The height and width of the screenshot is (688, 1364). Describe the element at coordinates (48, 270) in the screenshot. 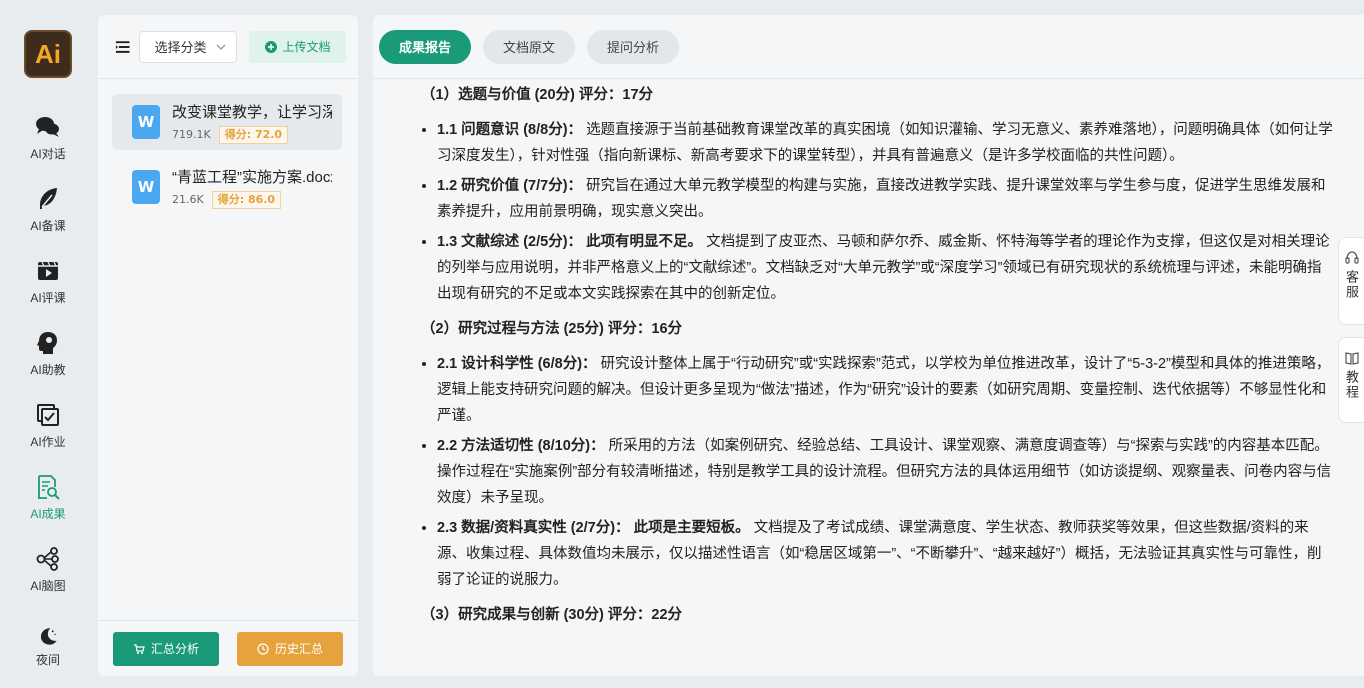

I see `video-icon` at that location.